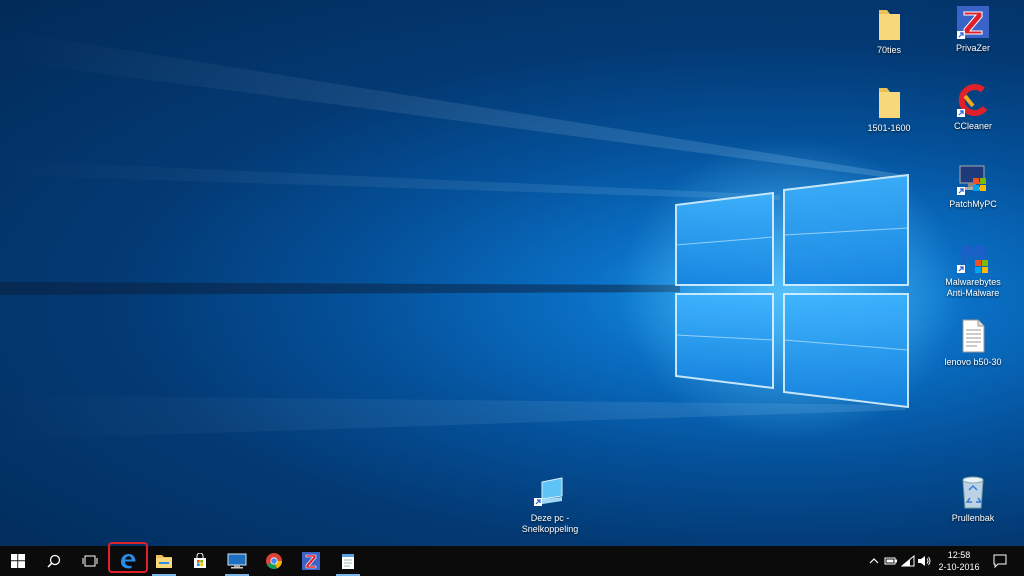  I want to click on icon-label: lenovo b50-30, so click(973, 362).